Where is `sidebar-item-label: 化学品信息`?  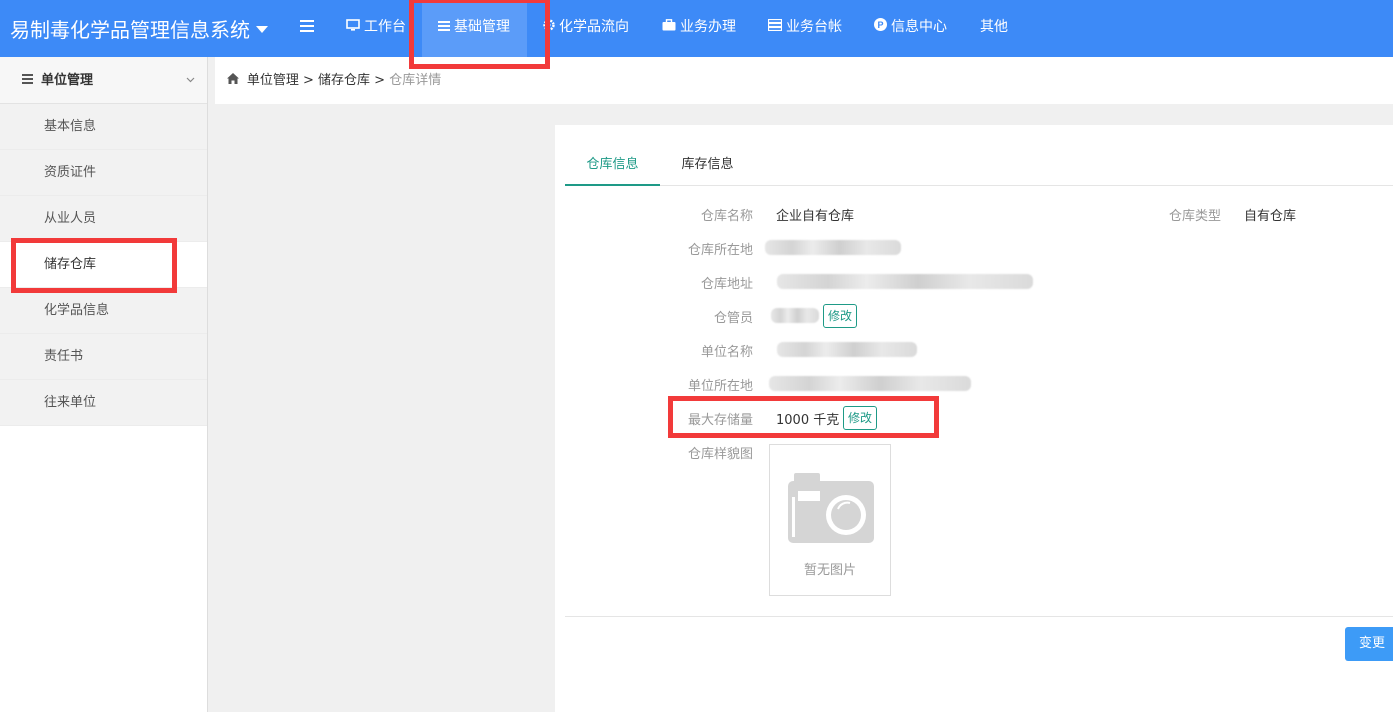
sidebar-item-label: 化学品信息 is located at coordinates (77, 310).